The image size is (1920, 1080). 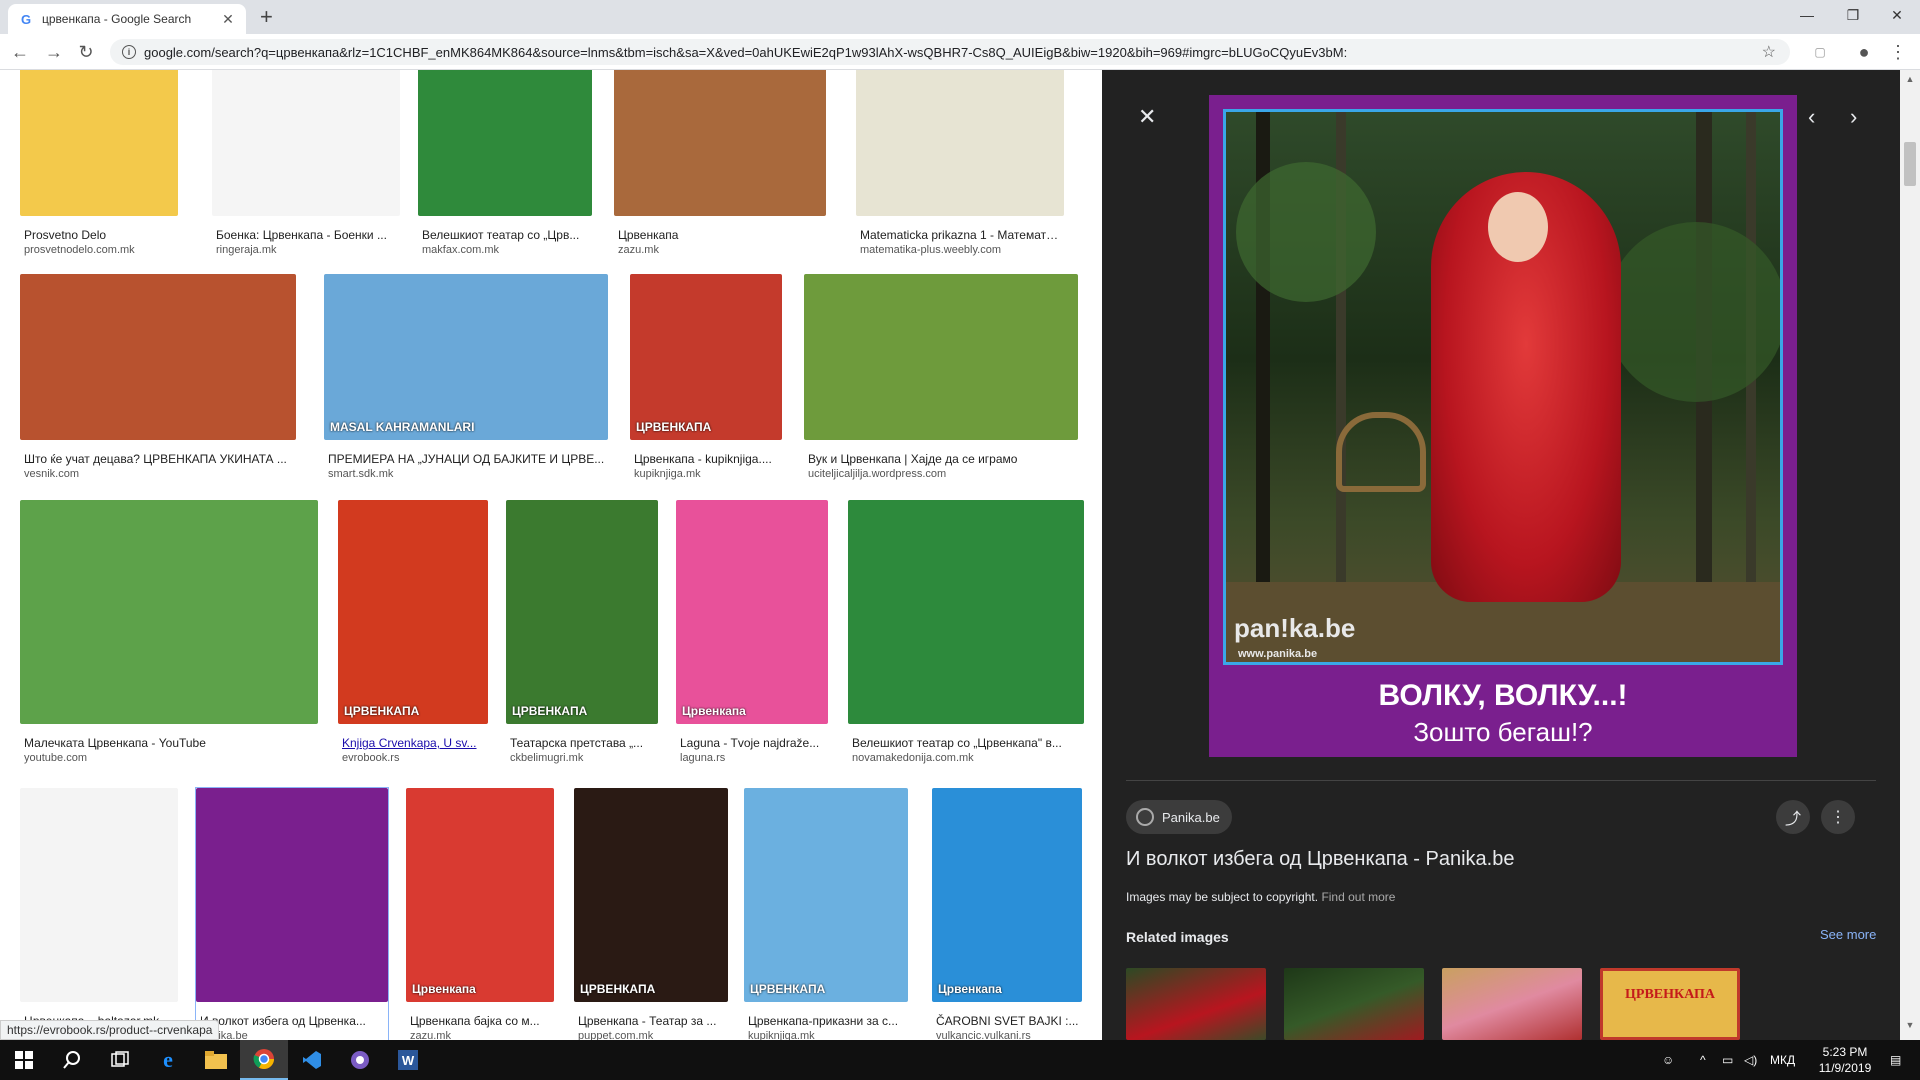 What do you see at coordinates (961, 250) in the screenshot?
I see `image-result-source: matematika-plus.weebly.com` at bounding box center [961, 250].